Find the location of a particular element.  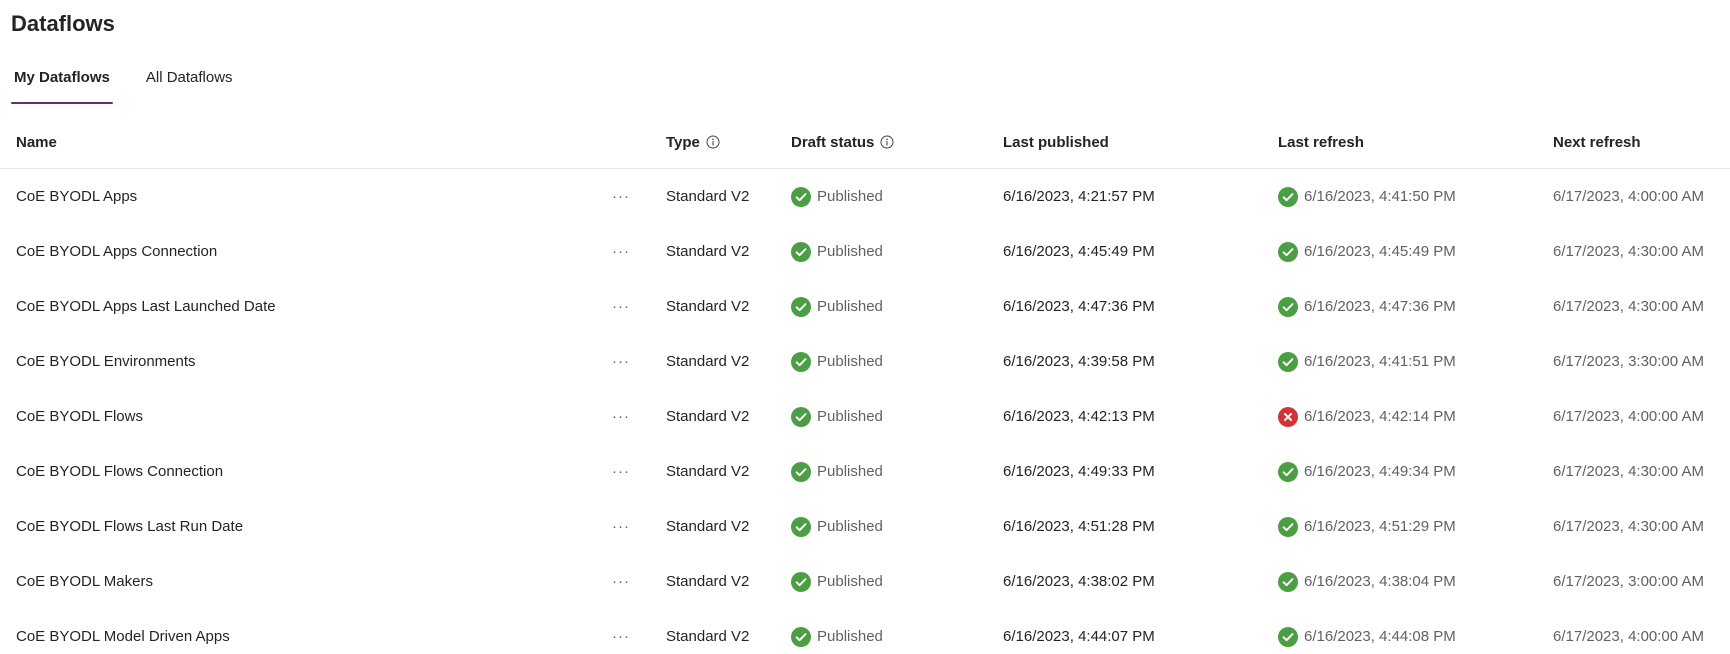

column-header-last-refresh: Last refresh is located at coordinates (1321, 143).